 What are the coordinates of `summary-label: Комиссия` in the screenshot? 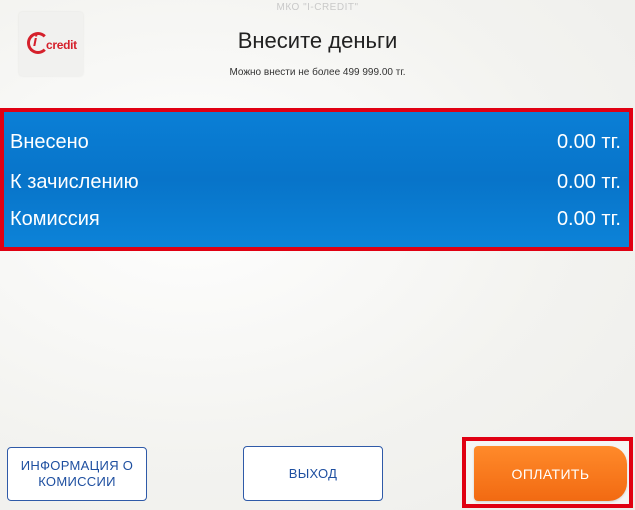 It's located at (55, 219).